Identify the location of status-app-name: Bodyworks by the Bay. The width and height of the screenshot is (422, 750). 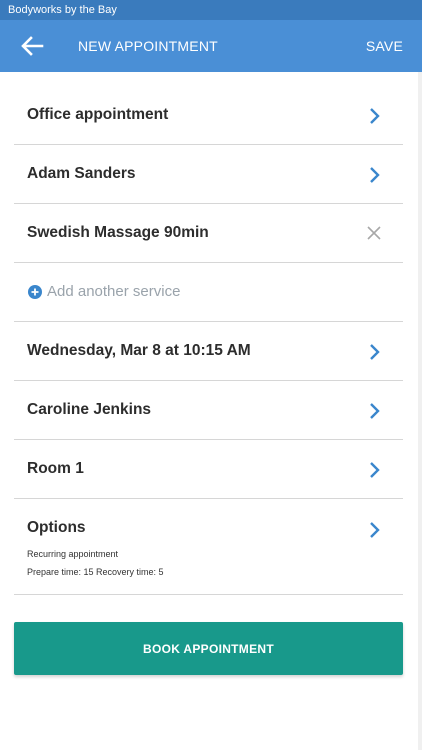
(62, 10).